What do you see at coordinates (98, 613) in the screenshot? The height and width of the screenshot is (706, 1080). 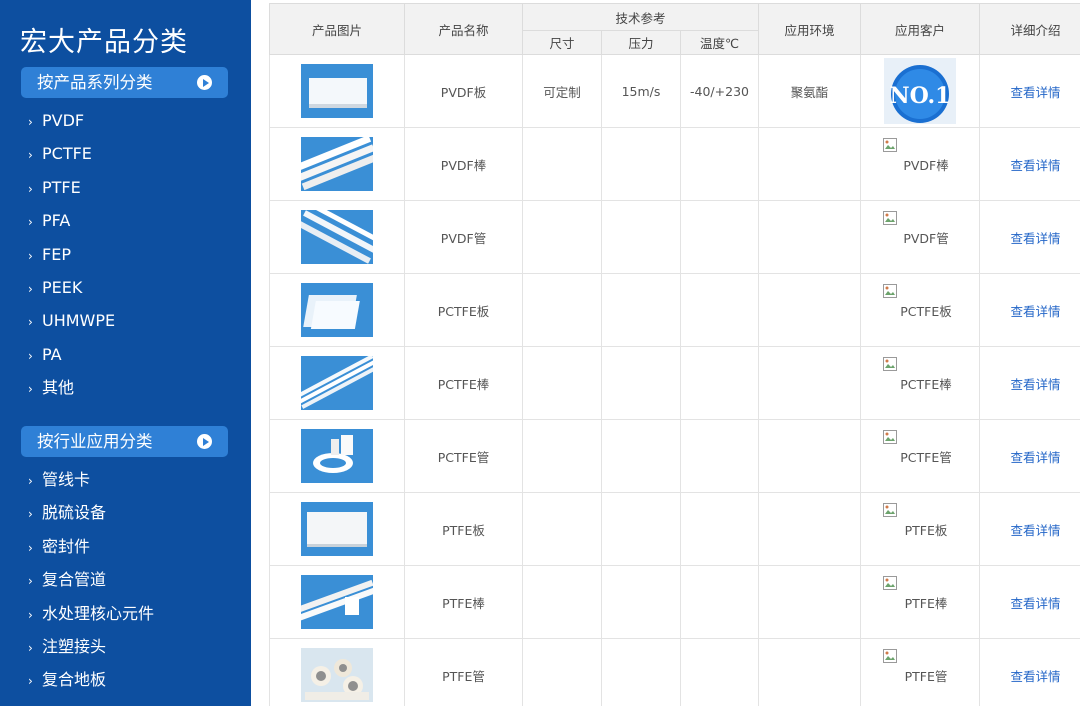 I see `industry-item-label: 水处理核心元件` at bounding box center [98, 613].